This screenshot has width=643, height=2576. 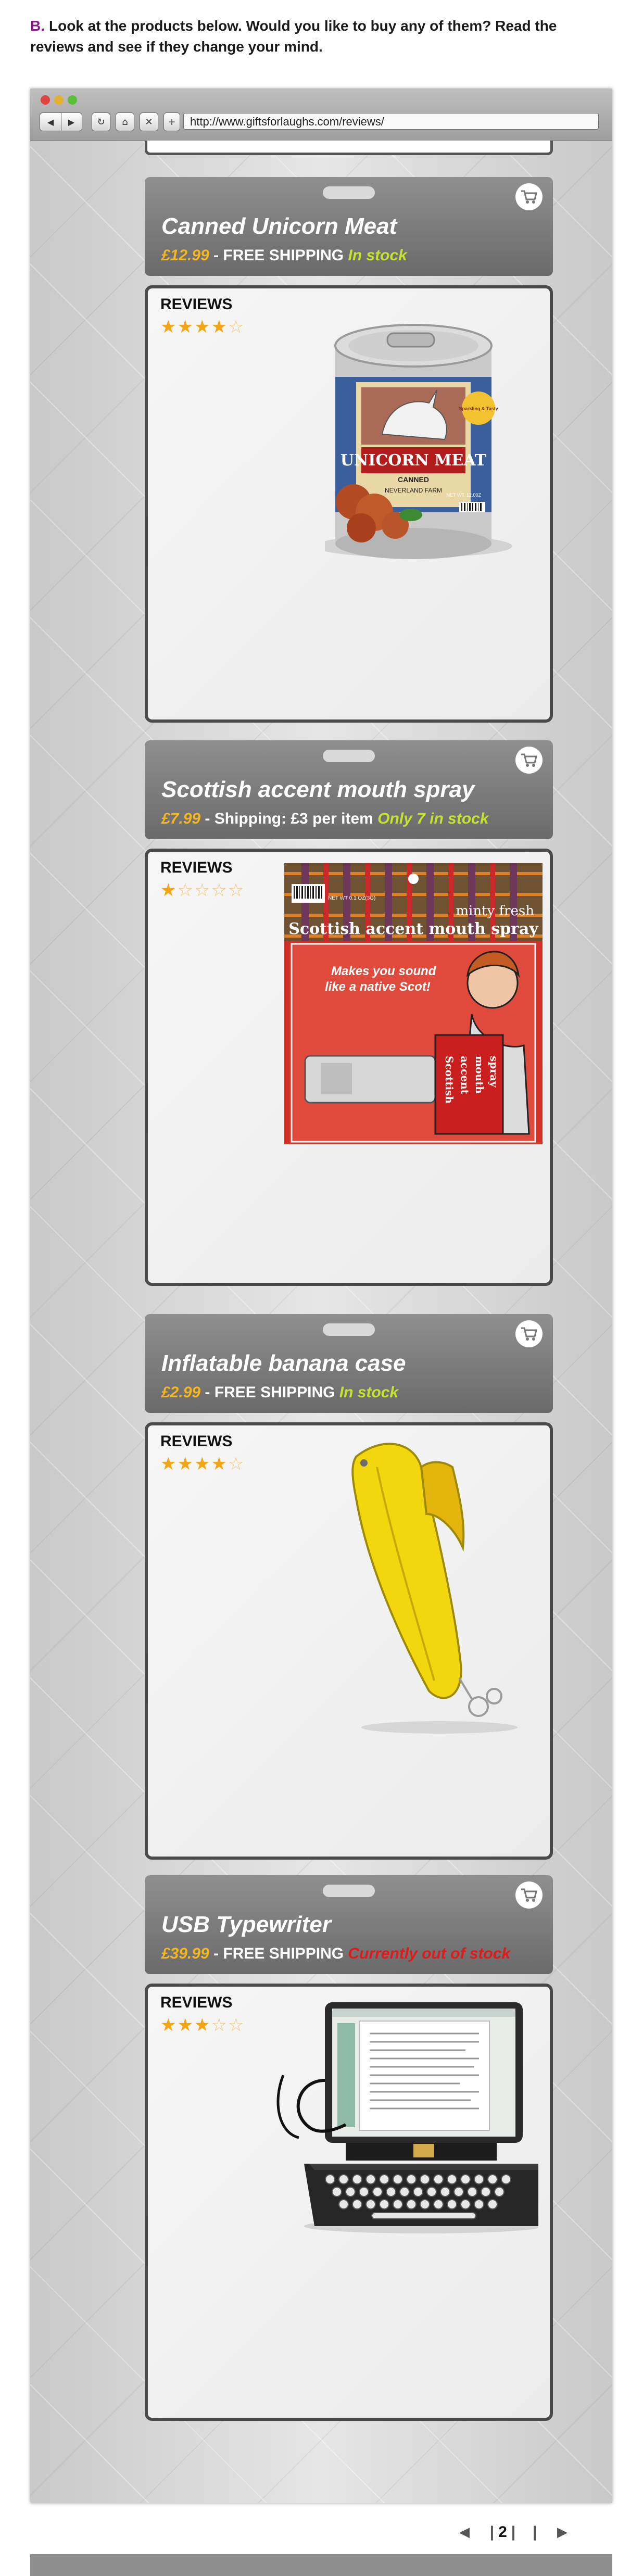 I want to click on page-3-link: 3, so click(x=524, y=2532).